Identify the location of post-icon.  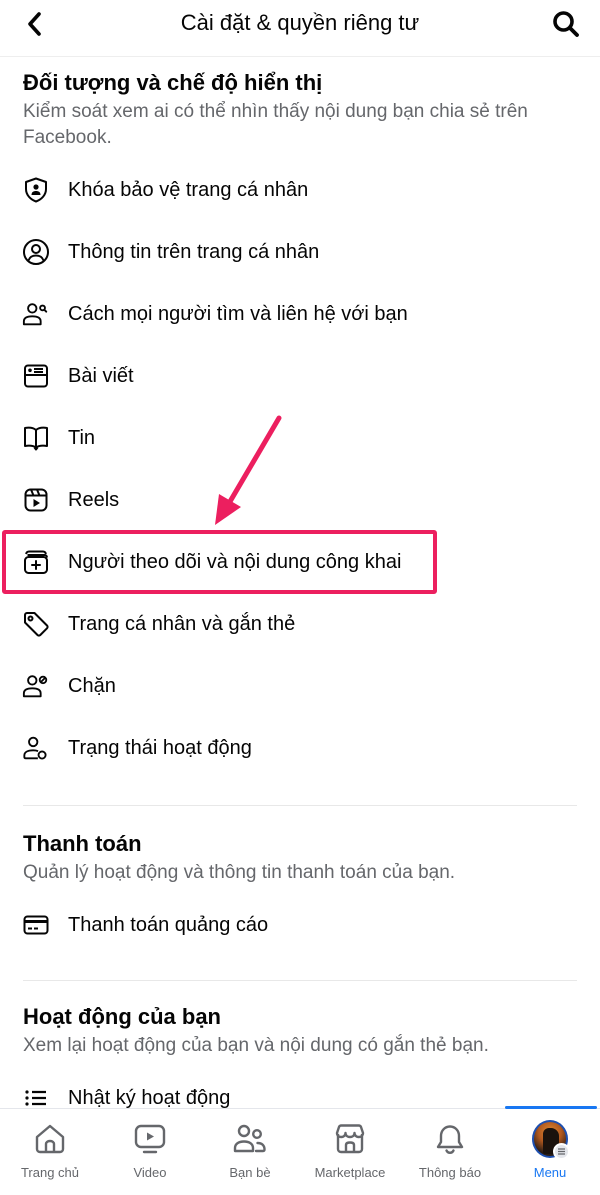
(36, 376).